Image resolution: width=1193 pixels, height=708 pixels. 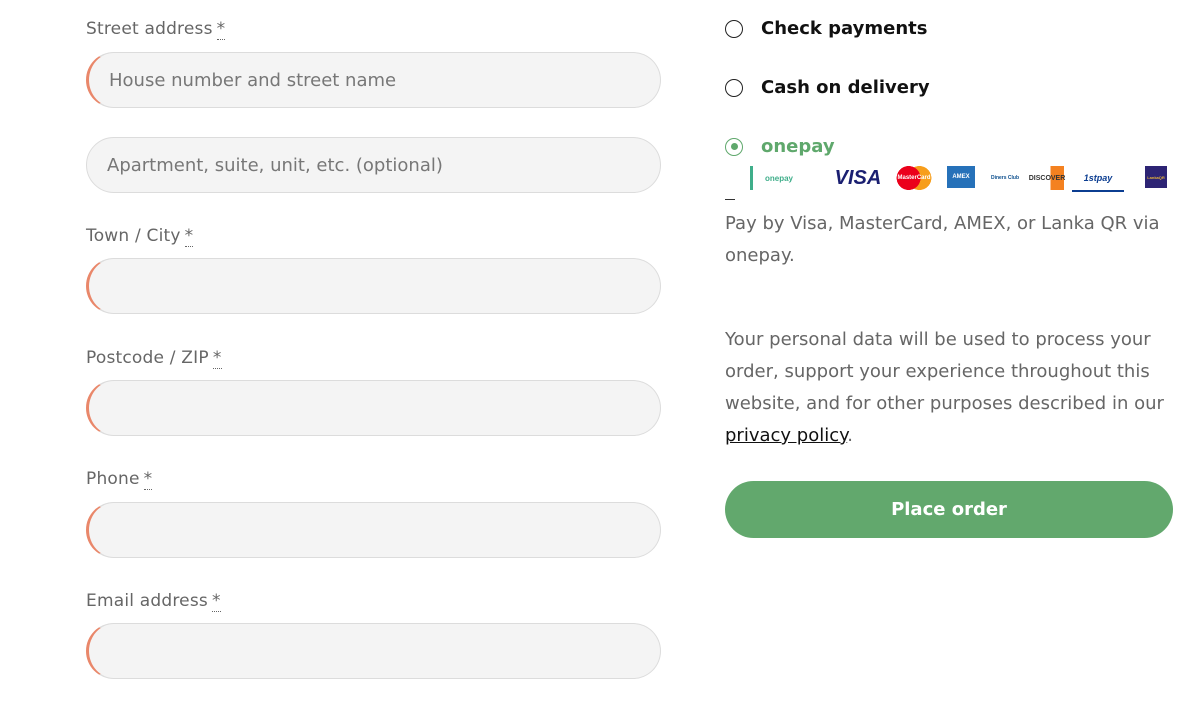 What do you see at coordinates (844, 28) in the screenshot?
I see `payment-option-label: Check payments` at bounding box center [844, 28].